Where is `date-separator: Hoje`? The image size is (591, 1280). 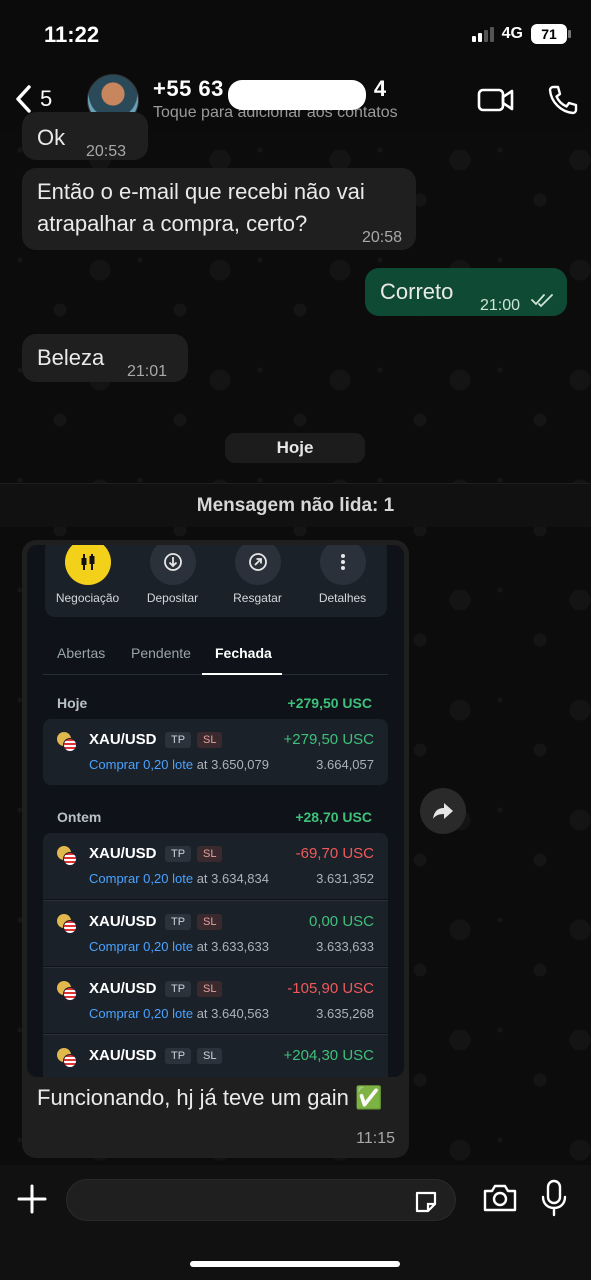 date-separator: Hoje is located at coordinates (295, 448).